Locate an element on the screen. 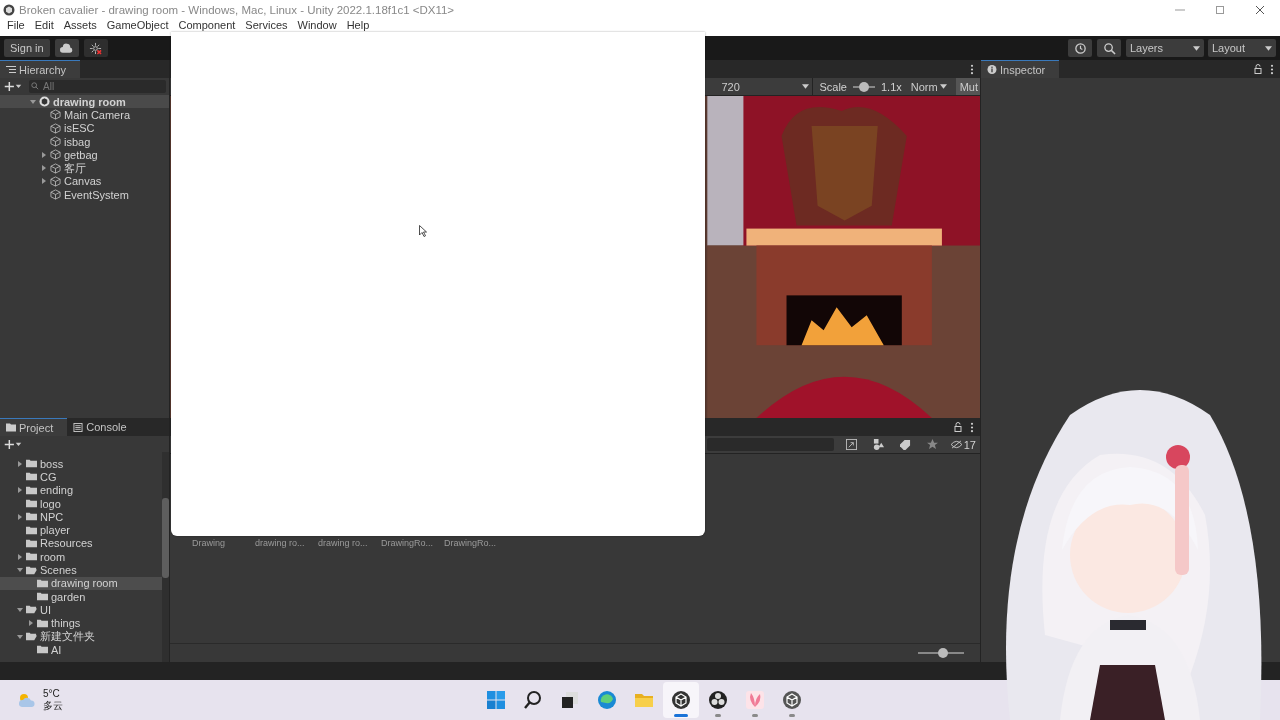 The image size is (1280, 720). search-icon is located at coordinates (1109, 48).